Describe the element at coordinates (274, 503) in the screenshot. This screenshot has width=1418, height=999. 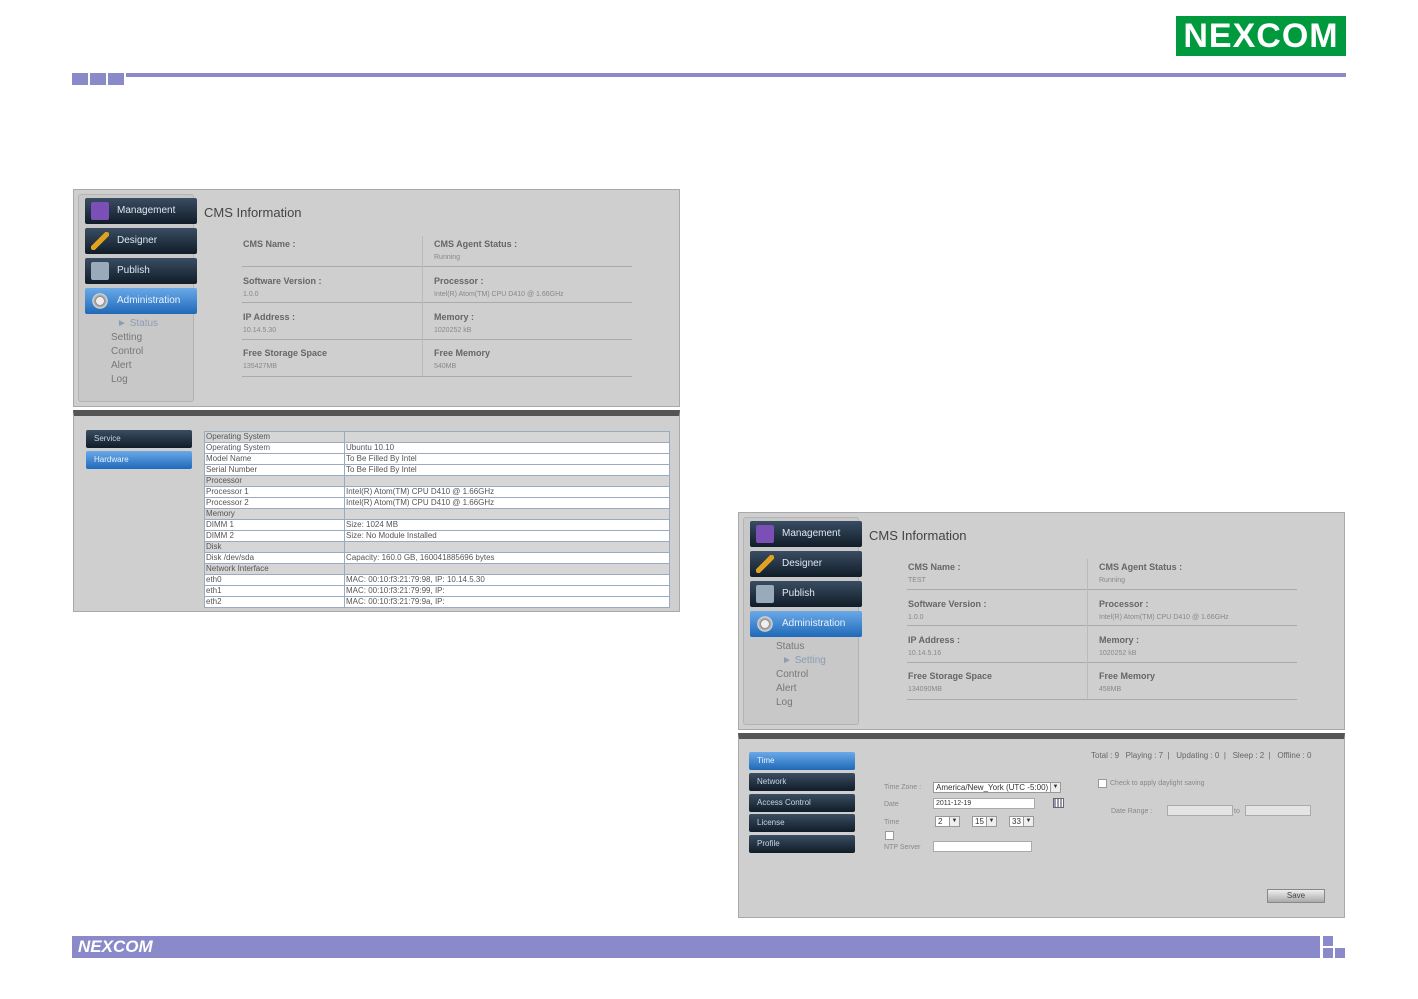
I see `table-cell-key: Processor 2` at that location.